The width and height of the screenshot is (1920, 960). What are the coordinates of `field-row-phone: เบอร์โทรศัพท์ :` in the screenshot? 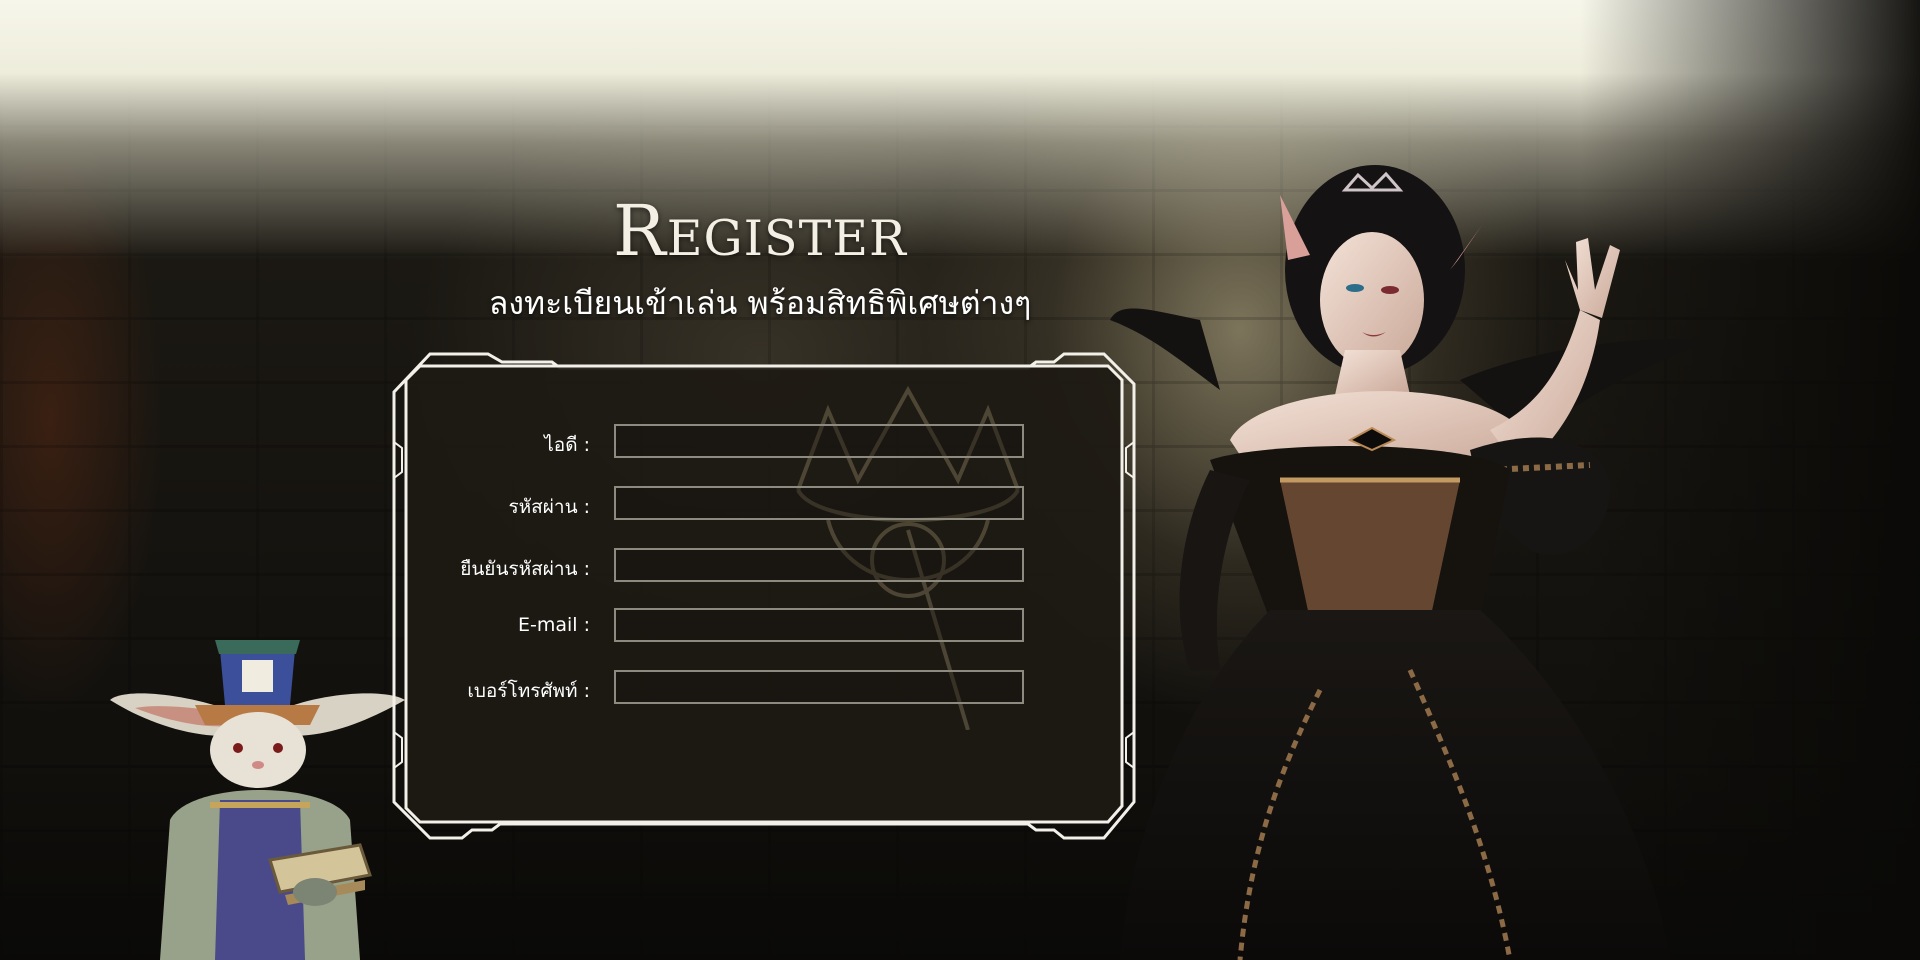 It's located at (764, 689).